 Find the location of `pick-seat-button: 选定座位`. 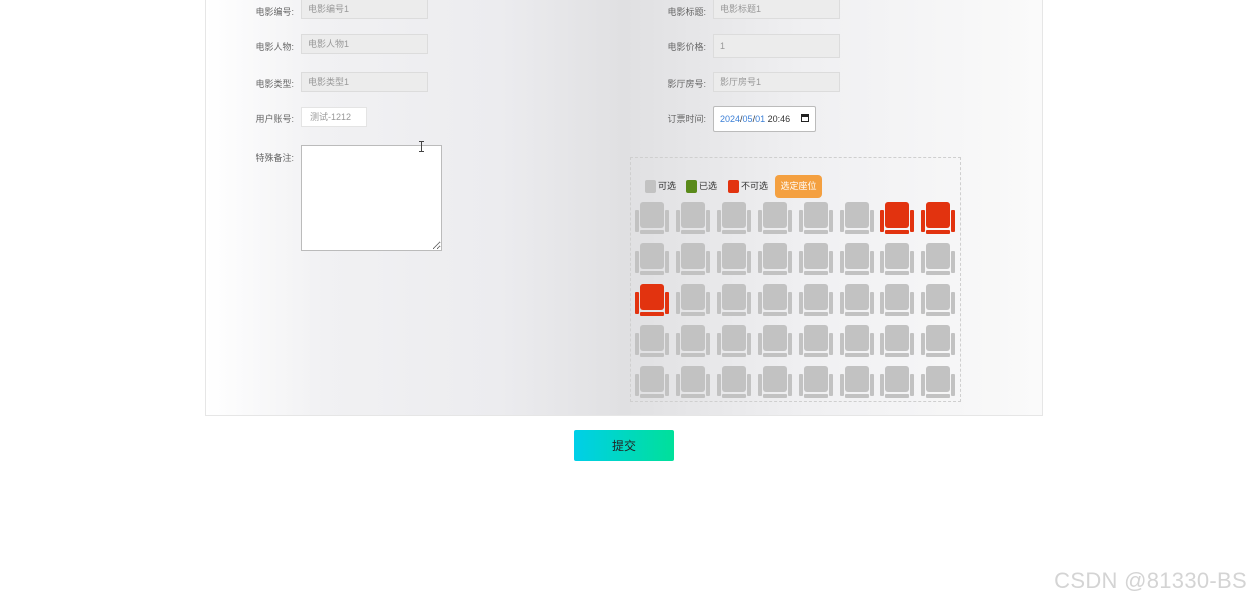

pick-seat-button: 选定座位 is located at coordinates (798, 186).